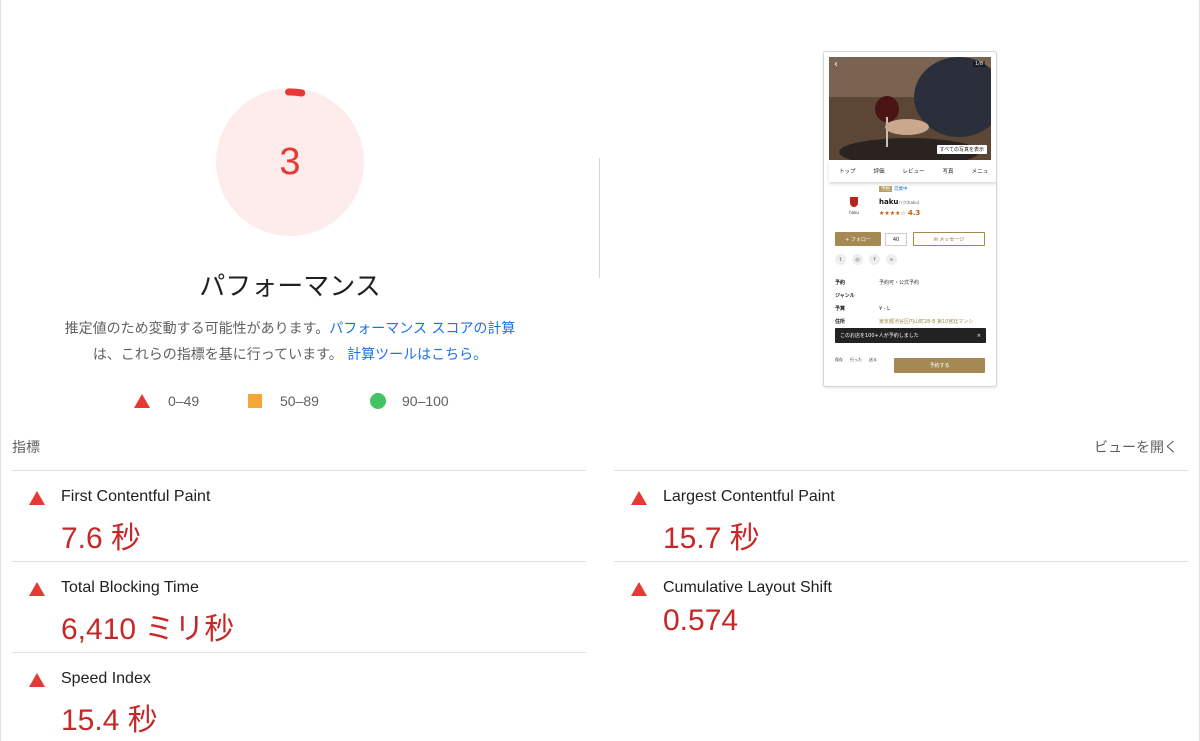 This screenshot has width=1200, height=741. Describe the element at coordinates (854, 202) in the screenshot. I see `wine-cup-icon` at that location.